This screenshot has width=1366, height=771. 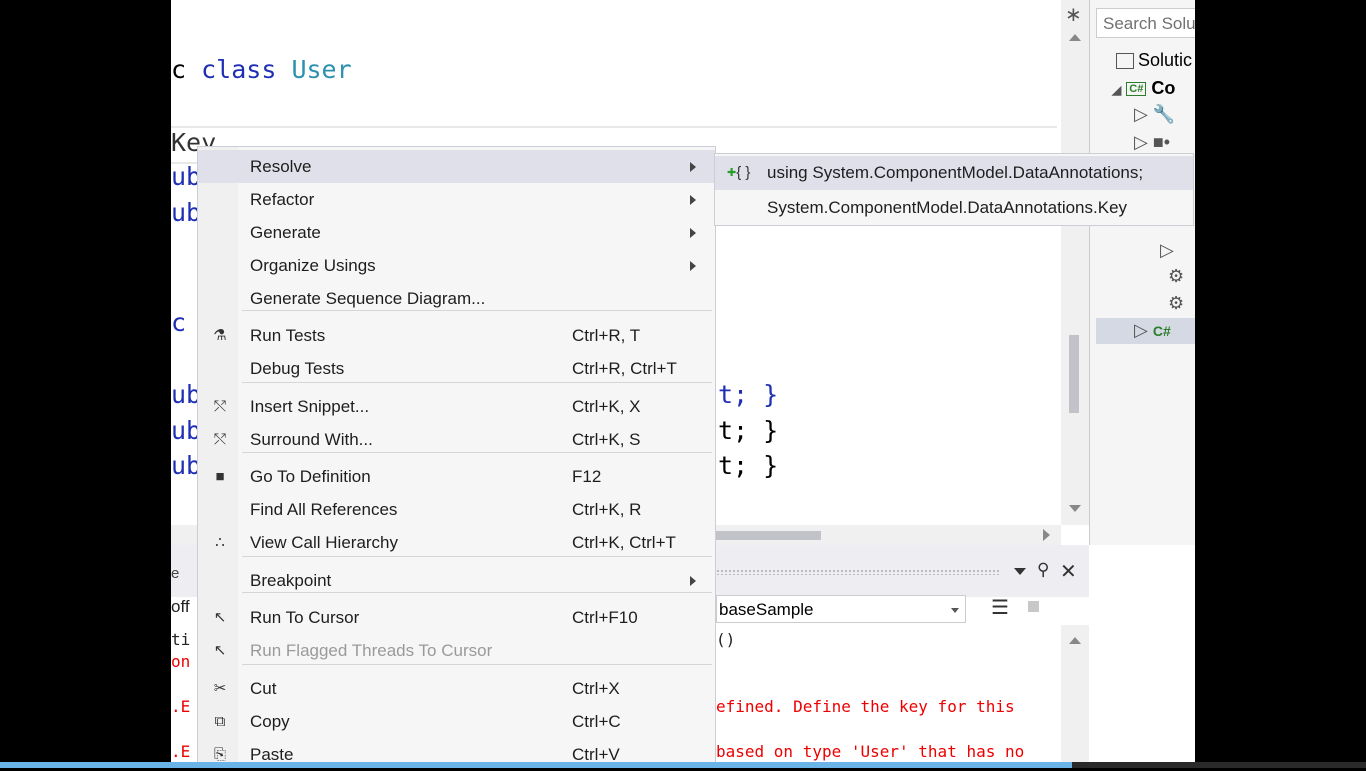 I want to click on code-line: c, so click(x=179, y=322).